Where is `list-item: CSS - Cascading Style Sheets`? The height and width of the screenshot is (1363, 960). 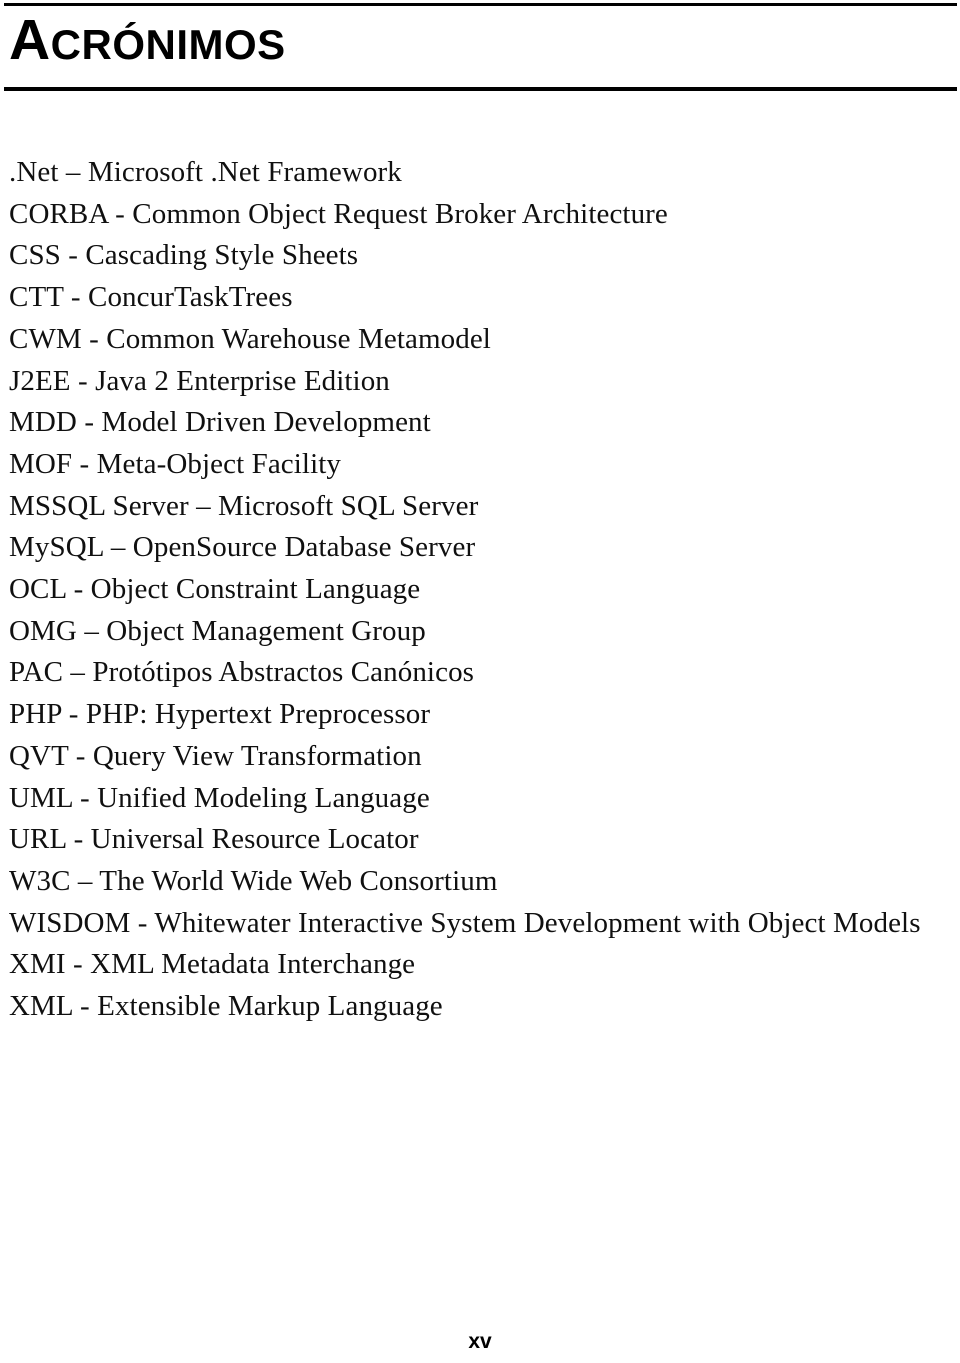
list-item: CSS - Cascading Style Sheets is located at coordinates (184, 255).